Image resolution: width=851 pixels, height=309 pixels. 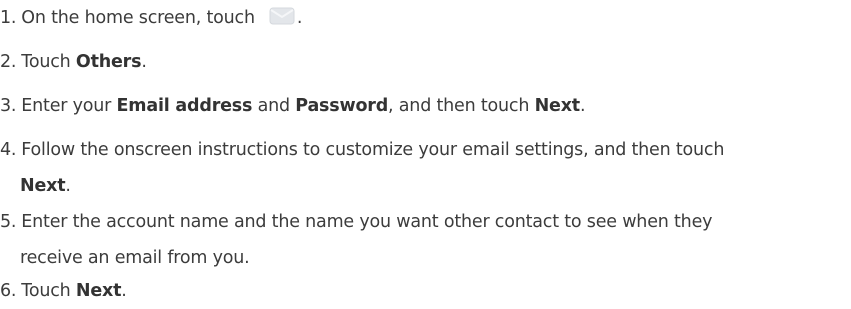 I want to click on step-number: 4., so click(x=8, y=150).